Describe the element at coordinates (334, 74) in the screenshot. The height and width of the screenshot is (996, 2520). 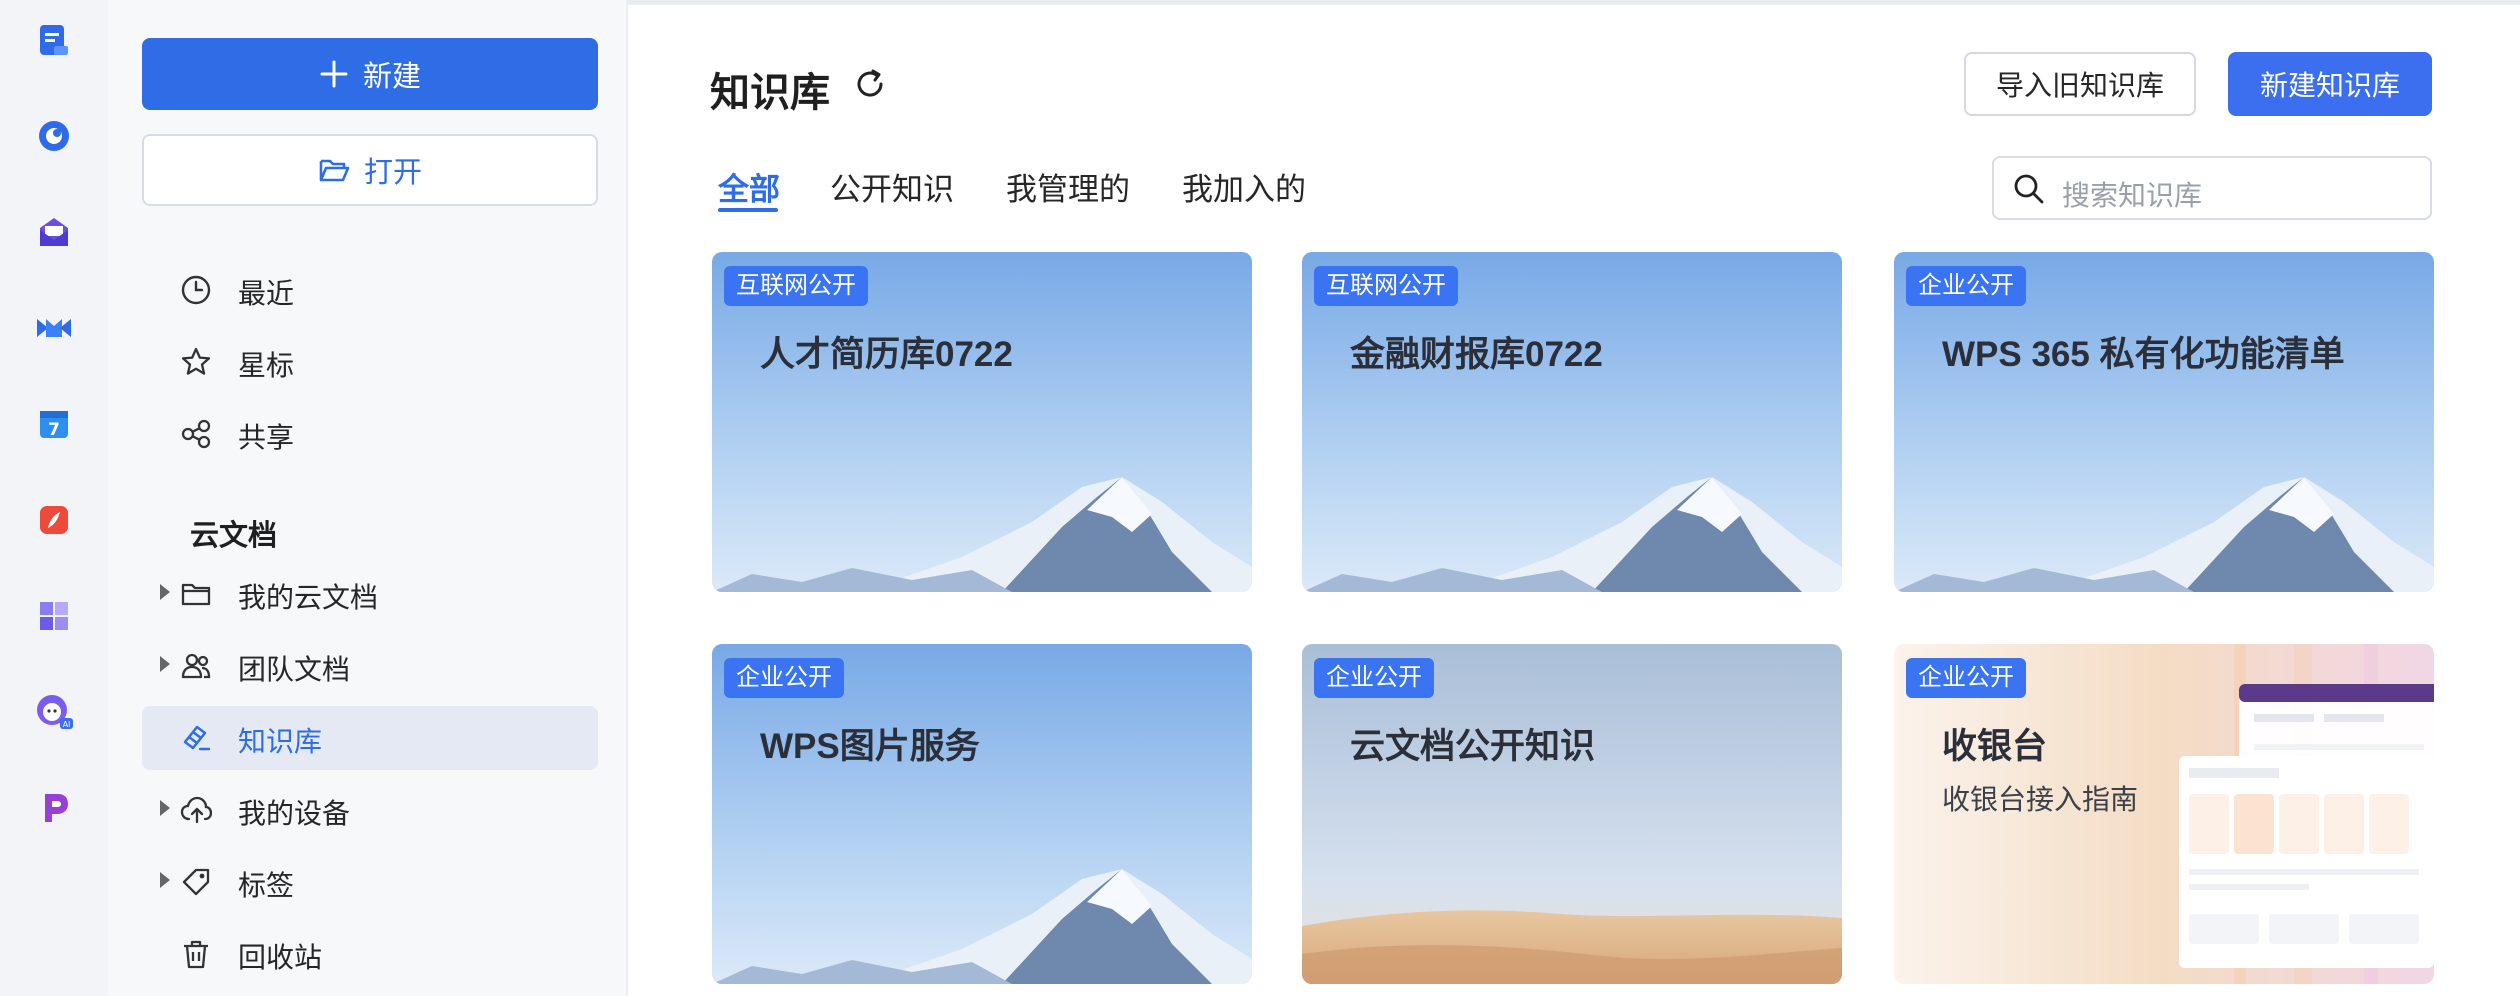
I see `plus-icon` at that location.